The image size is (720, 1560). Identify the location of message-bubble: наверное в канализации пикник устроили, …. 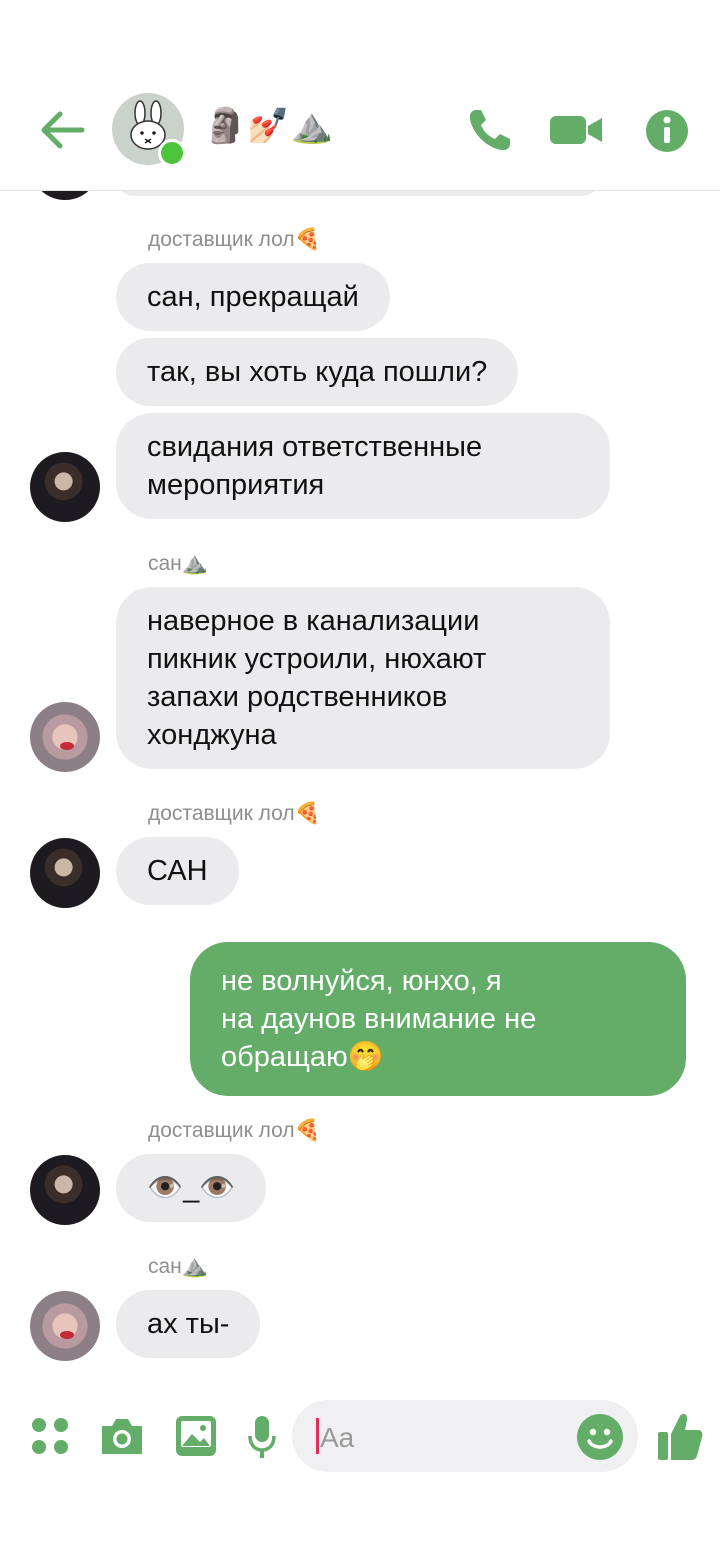
(363, 678).